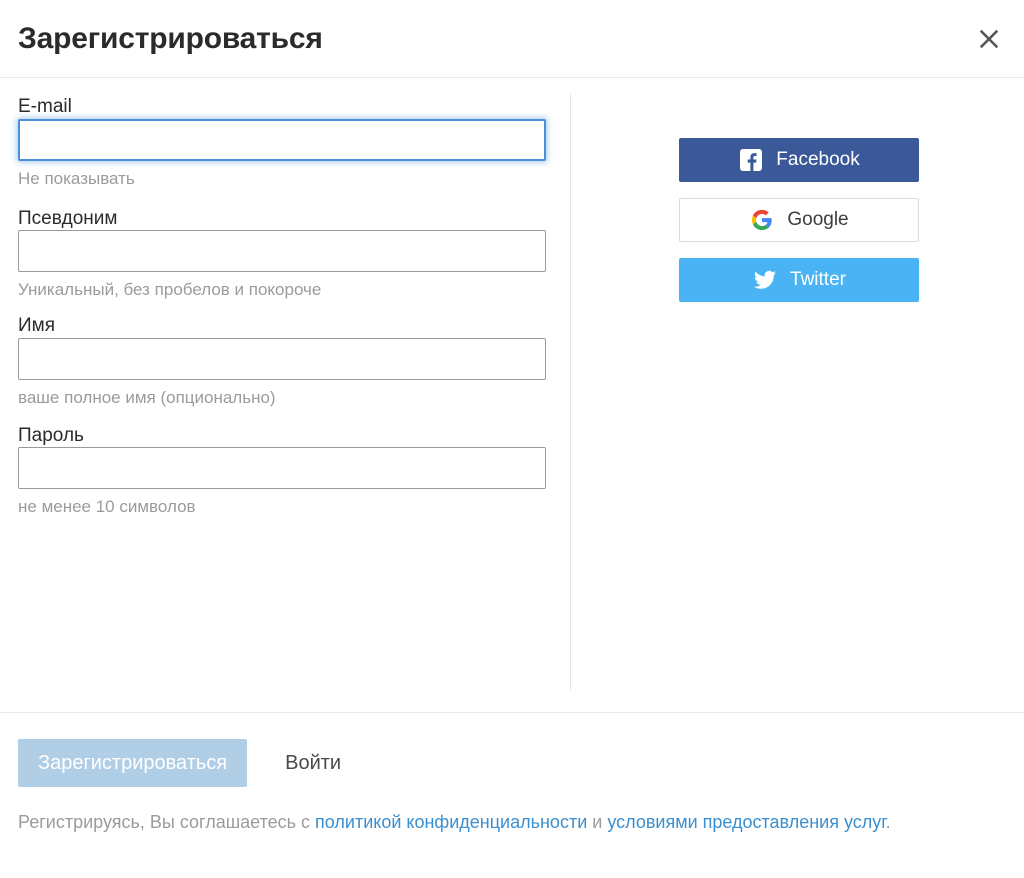 The height and width of the screenshot is (878, 1024). Describe the element at coordinates (37, 326) in the screenshot. I see `fullname-label: Имя` at that location.